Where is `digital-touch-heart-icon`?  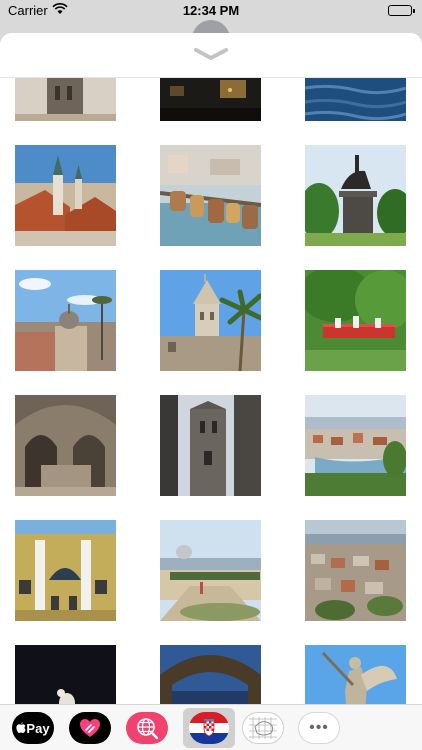
digital-touch-heart-icon is located at coordinates (90, 728).